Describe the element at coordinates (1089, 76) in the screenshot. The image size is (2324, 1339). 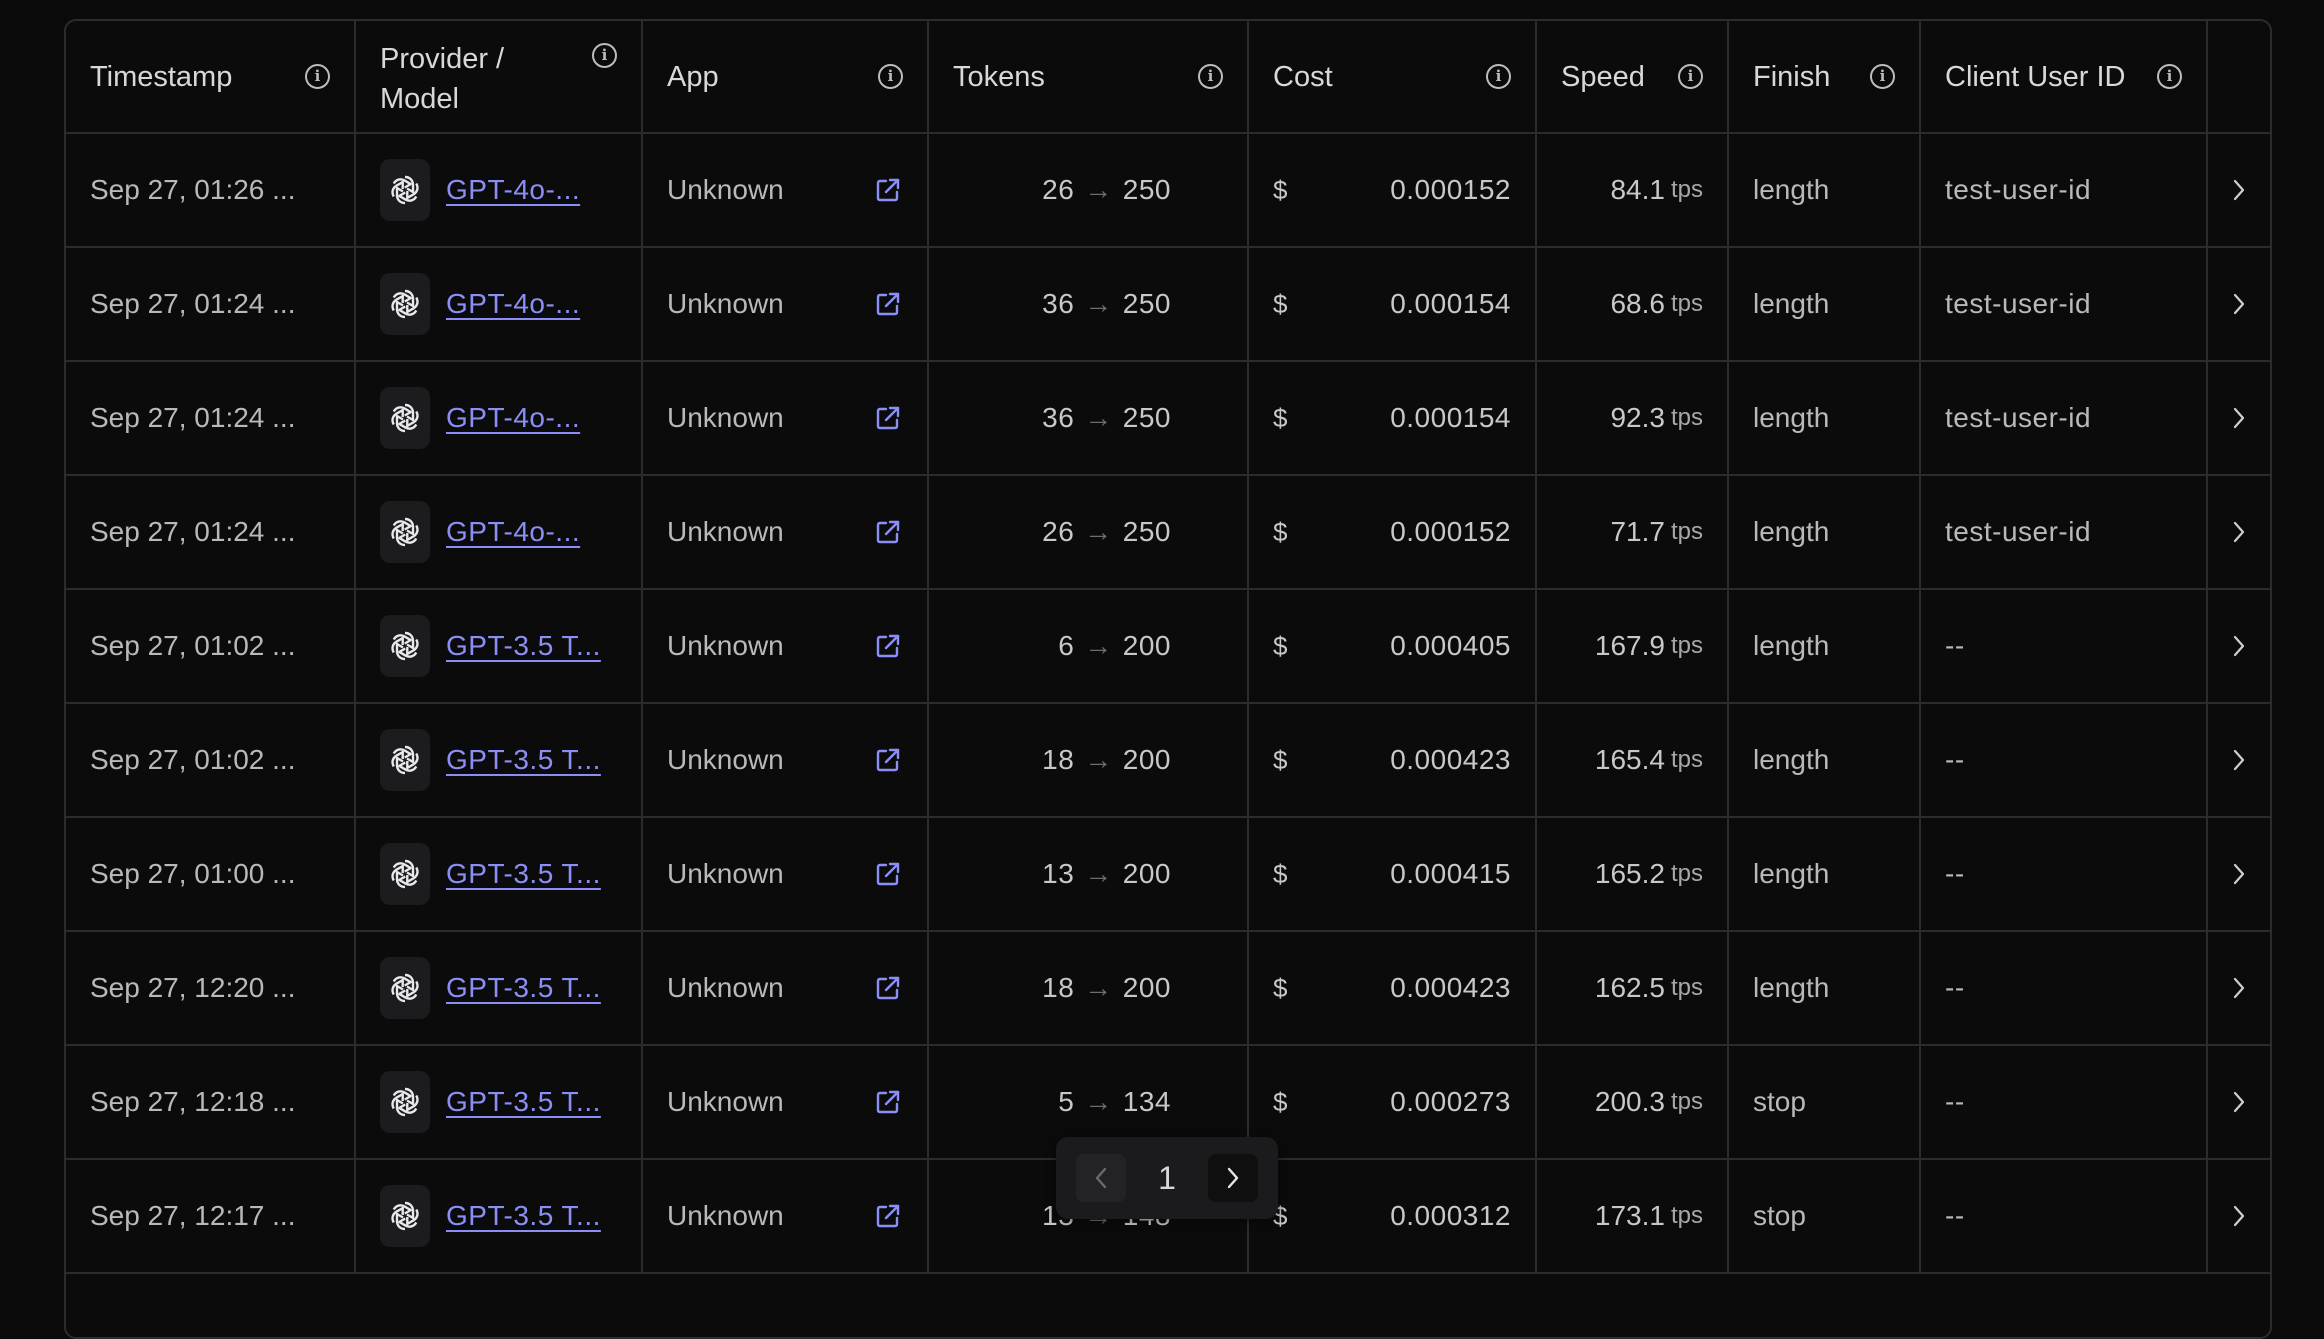
I see `header-tokens: Tokens i` at that location.